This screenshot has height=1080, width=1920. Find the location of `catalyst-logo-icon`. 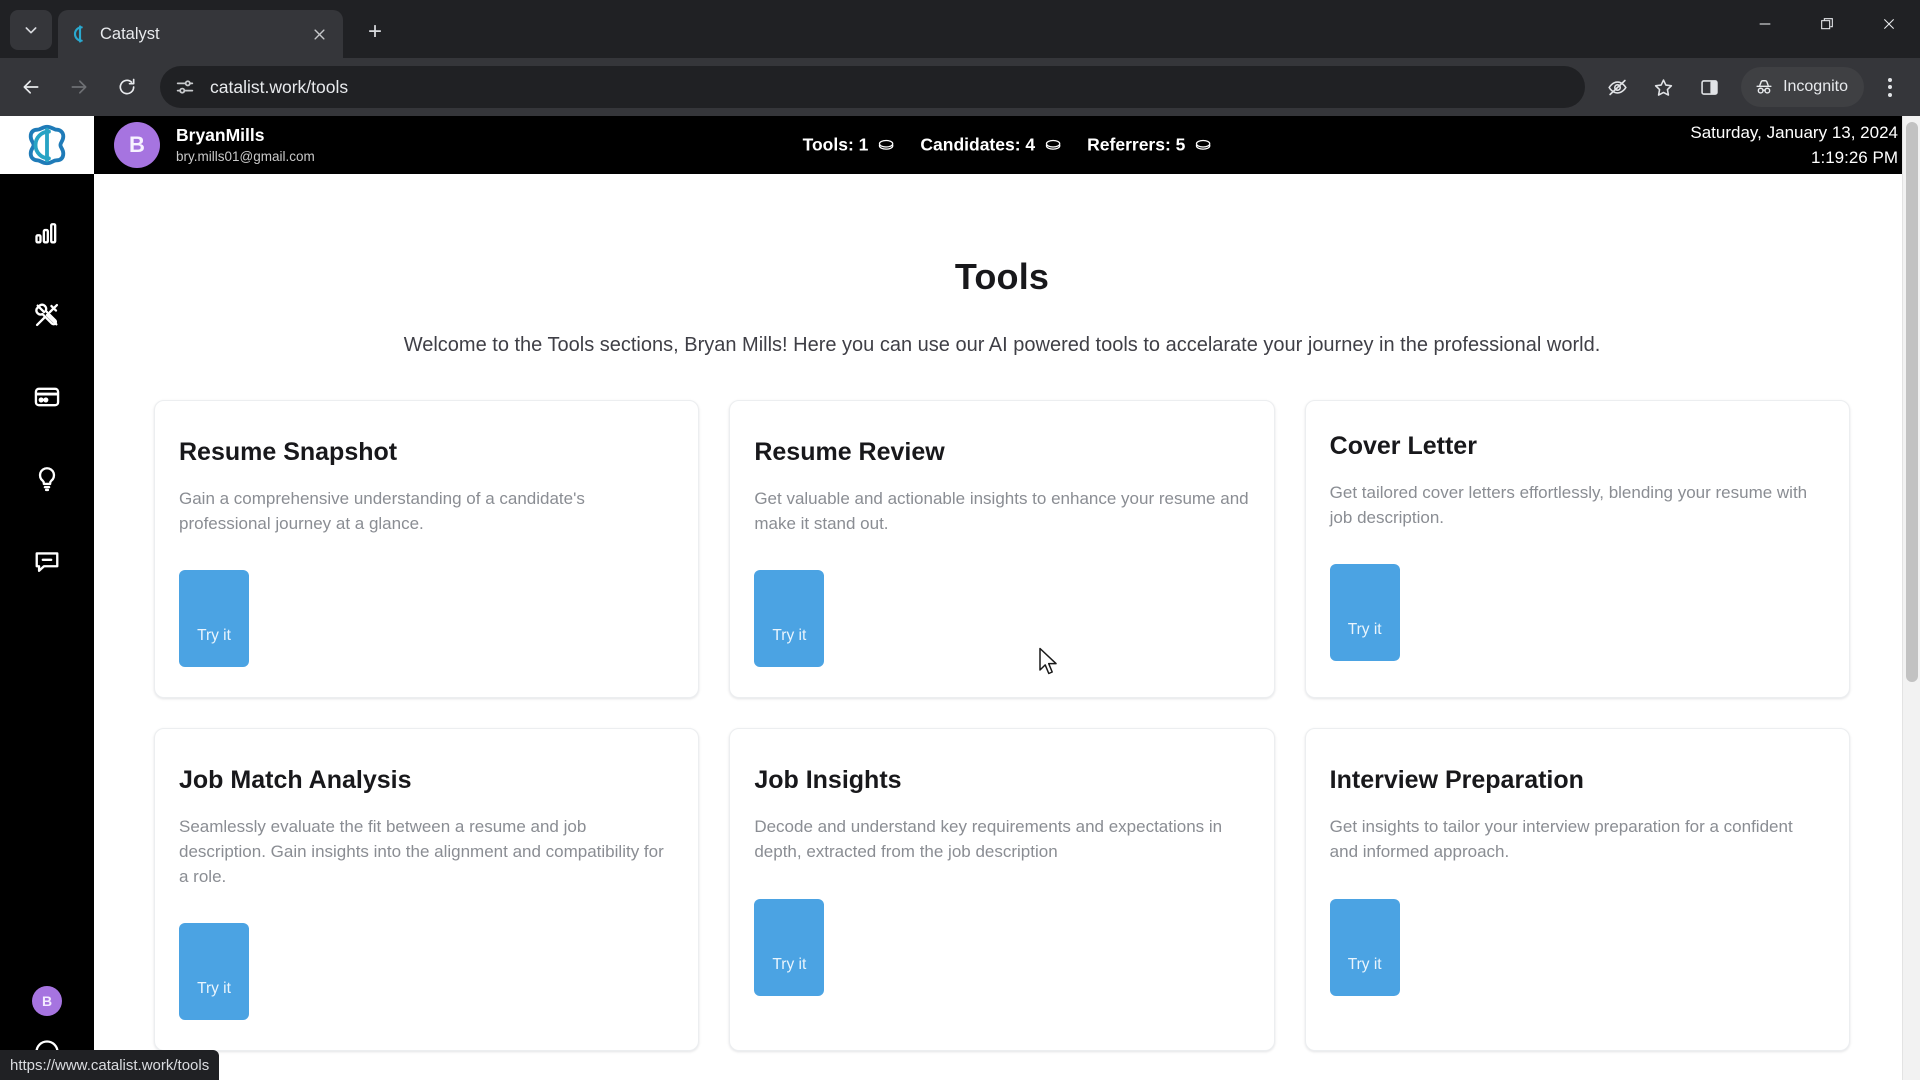

catalyst-logo-icon is located at coordinates (80, 34).